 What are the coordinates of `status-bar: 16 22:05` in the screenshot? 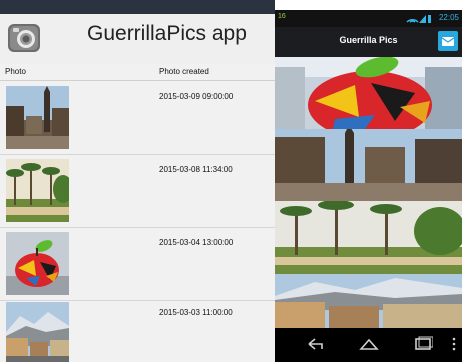 It's located at (368, 18).